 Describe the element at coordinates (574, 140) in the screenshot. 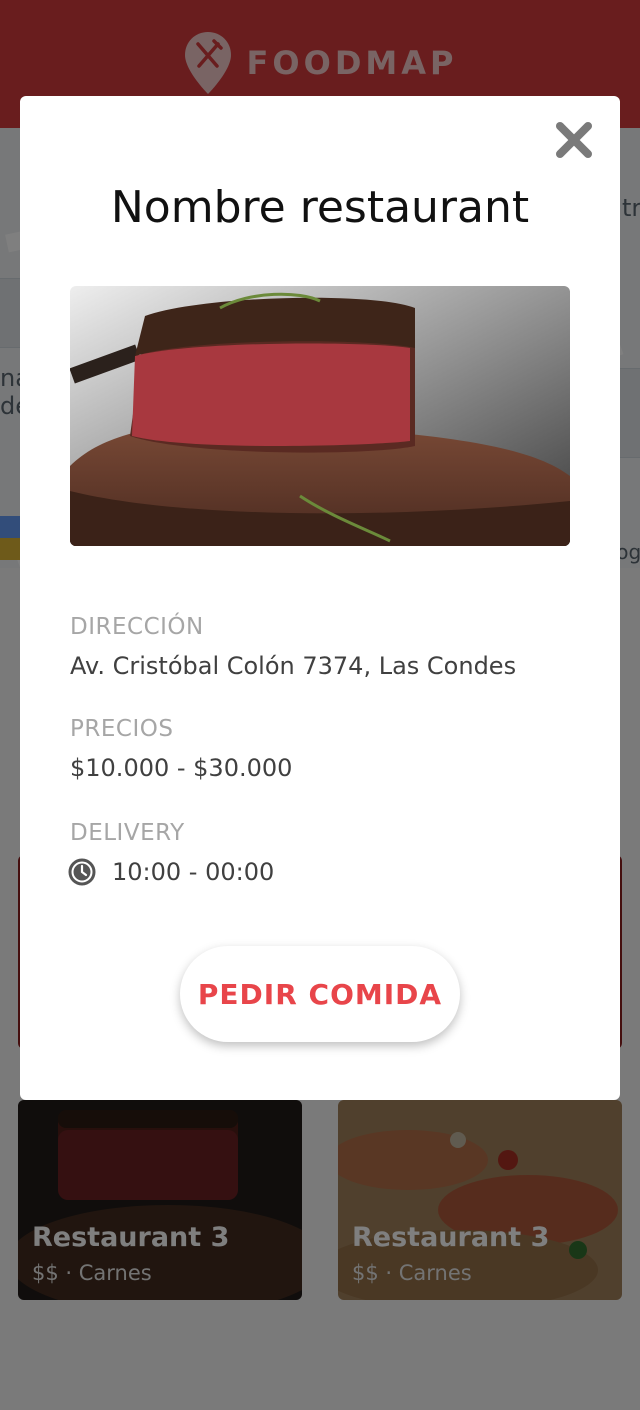

I see `close-icon` at that location.